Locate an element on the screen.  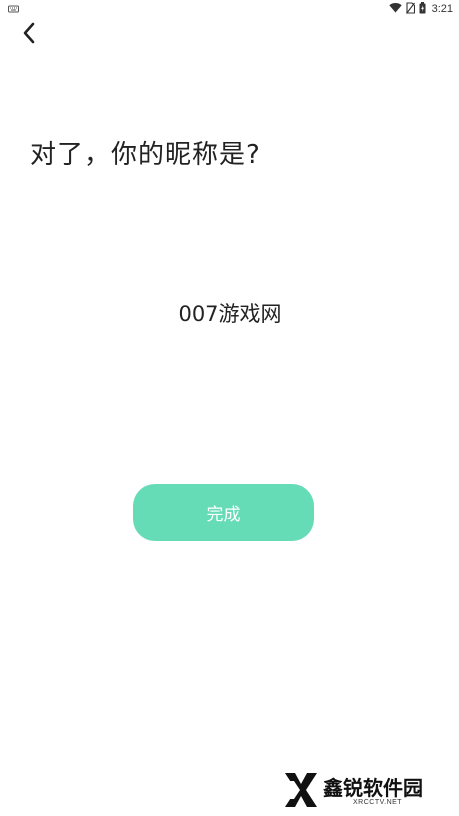
wifi-icon is located at coordinates (395, 9).